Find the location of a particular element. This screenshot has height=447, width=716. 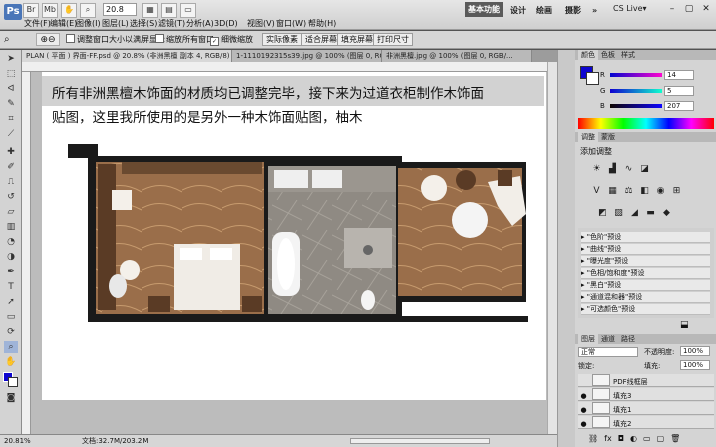

opacity-value: 100% is located at coordinates (695, 351).